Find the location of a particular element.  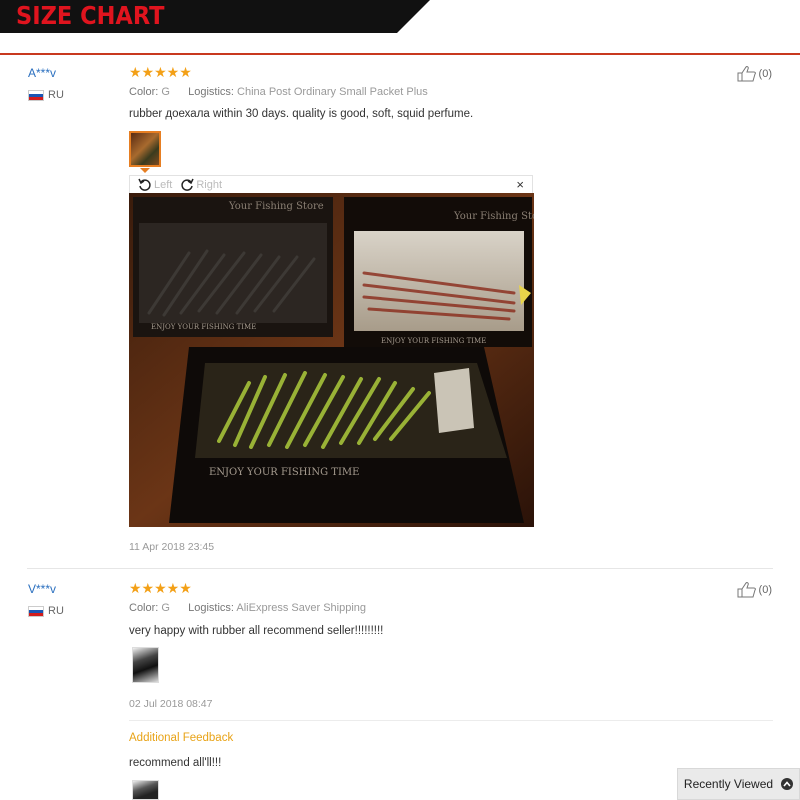

rotate-left-button: Left is located at coordinates (155, 185).